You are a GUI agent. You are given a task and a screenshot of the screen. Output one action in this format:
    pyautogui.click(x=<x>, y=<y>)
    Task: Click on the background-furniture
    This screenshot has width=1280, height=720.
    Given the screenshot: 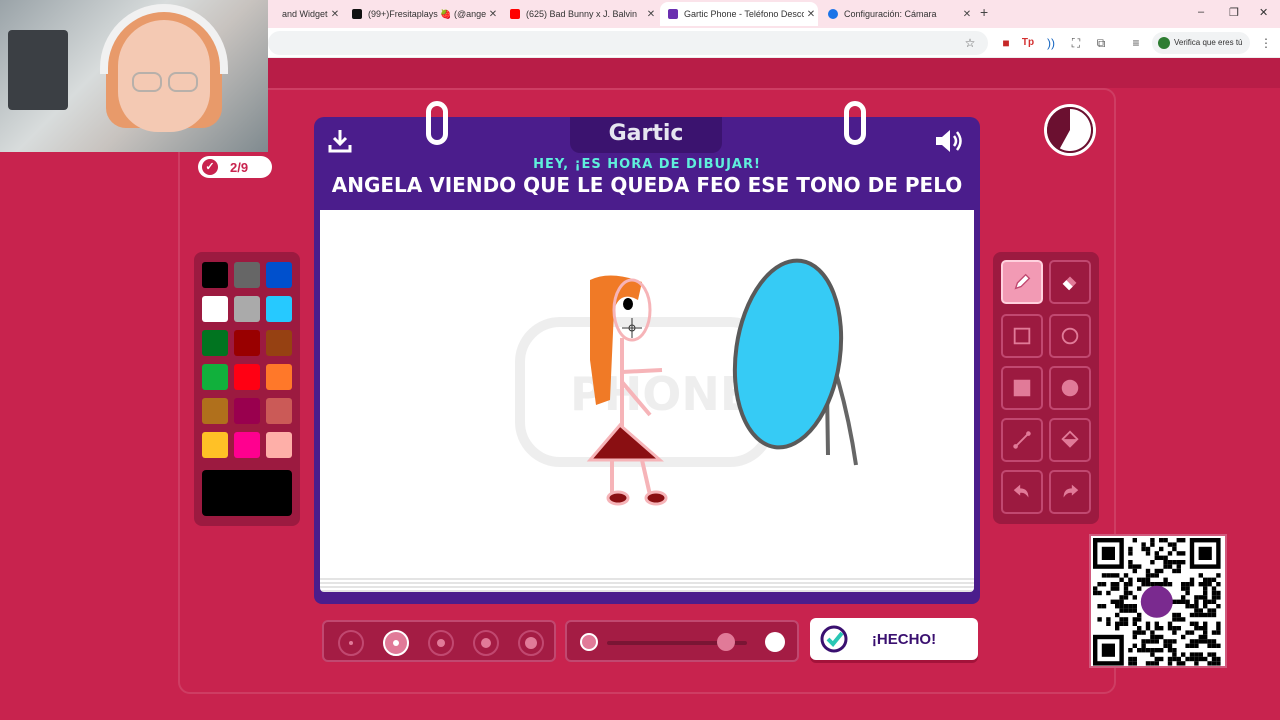 What is the action you would take?
    pyautogui.click(x=38, y=70)
    